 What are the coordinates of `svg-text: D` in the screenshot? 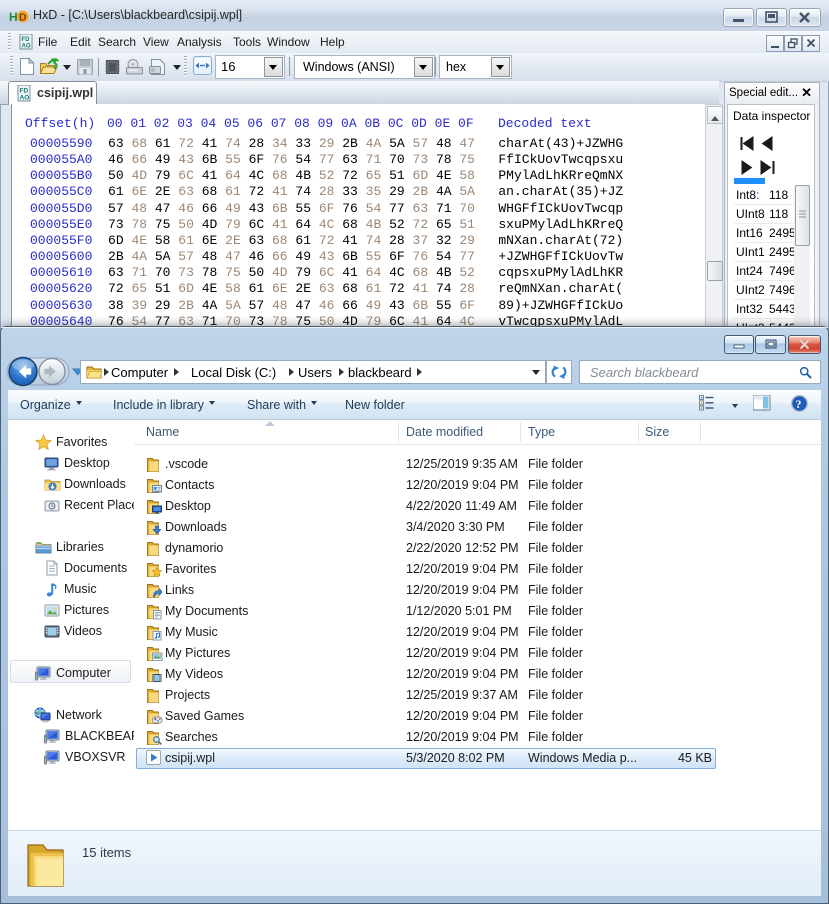 It's located at (23, 18).